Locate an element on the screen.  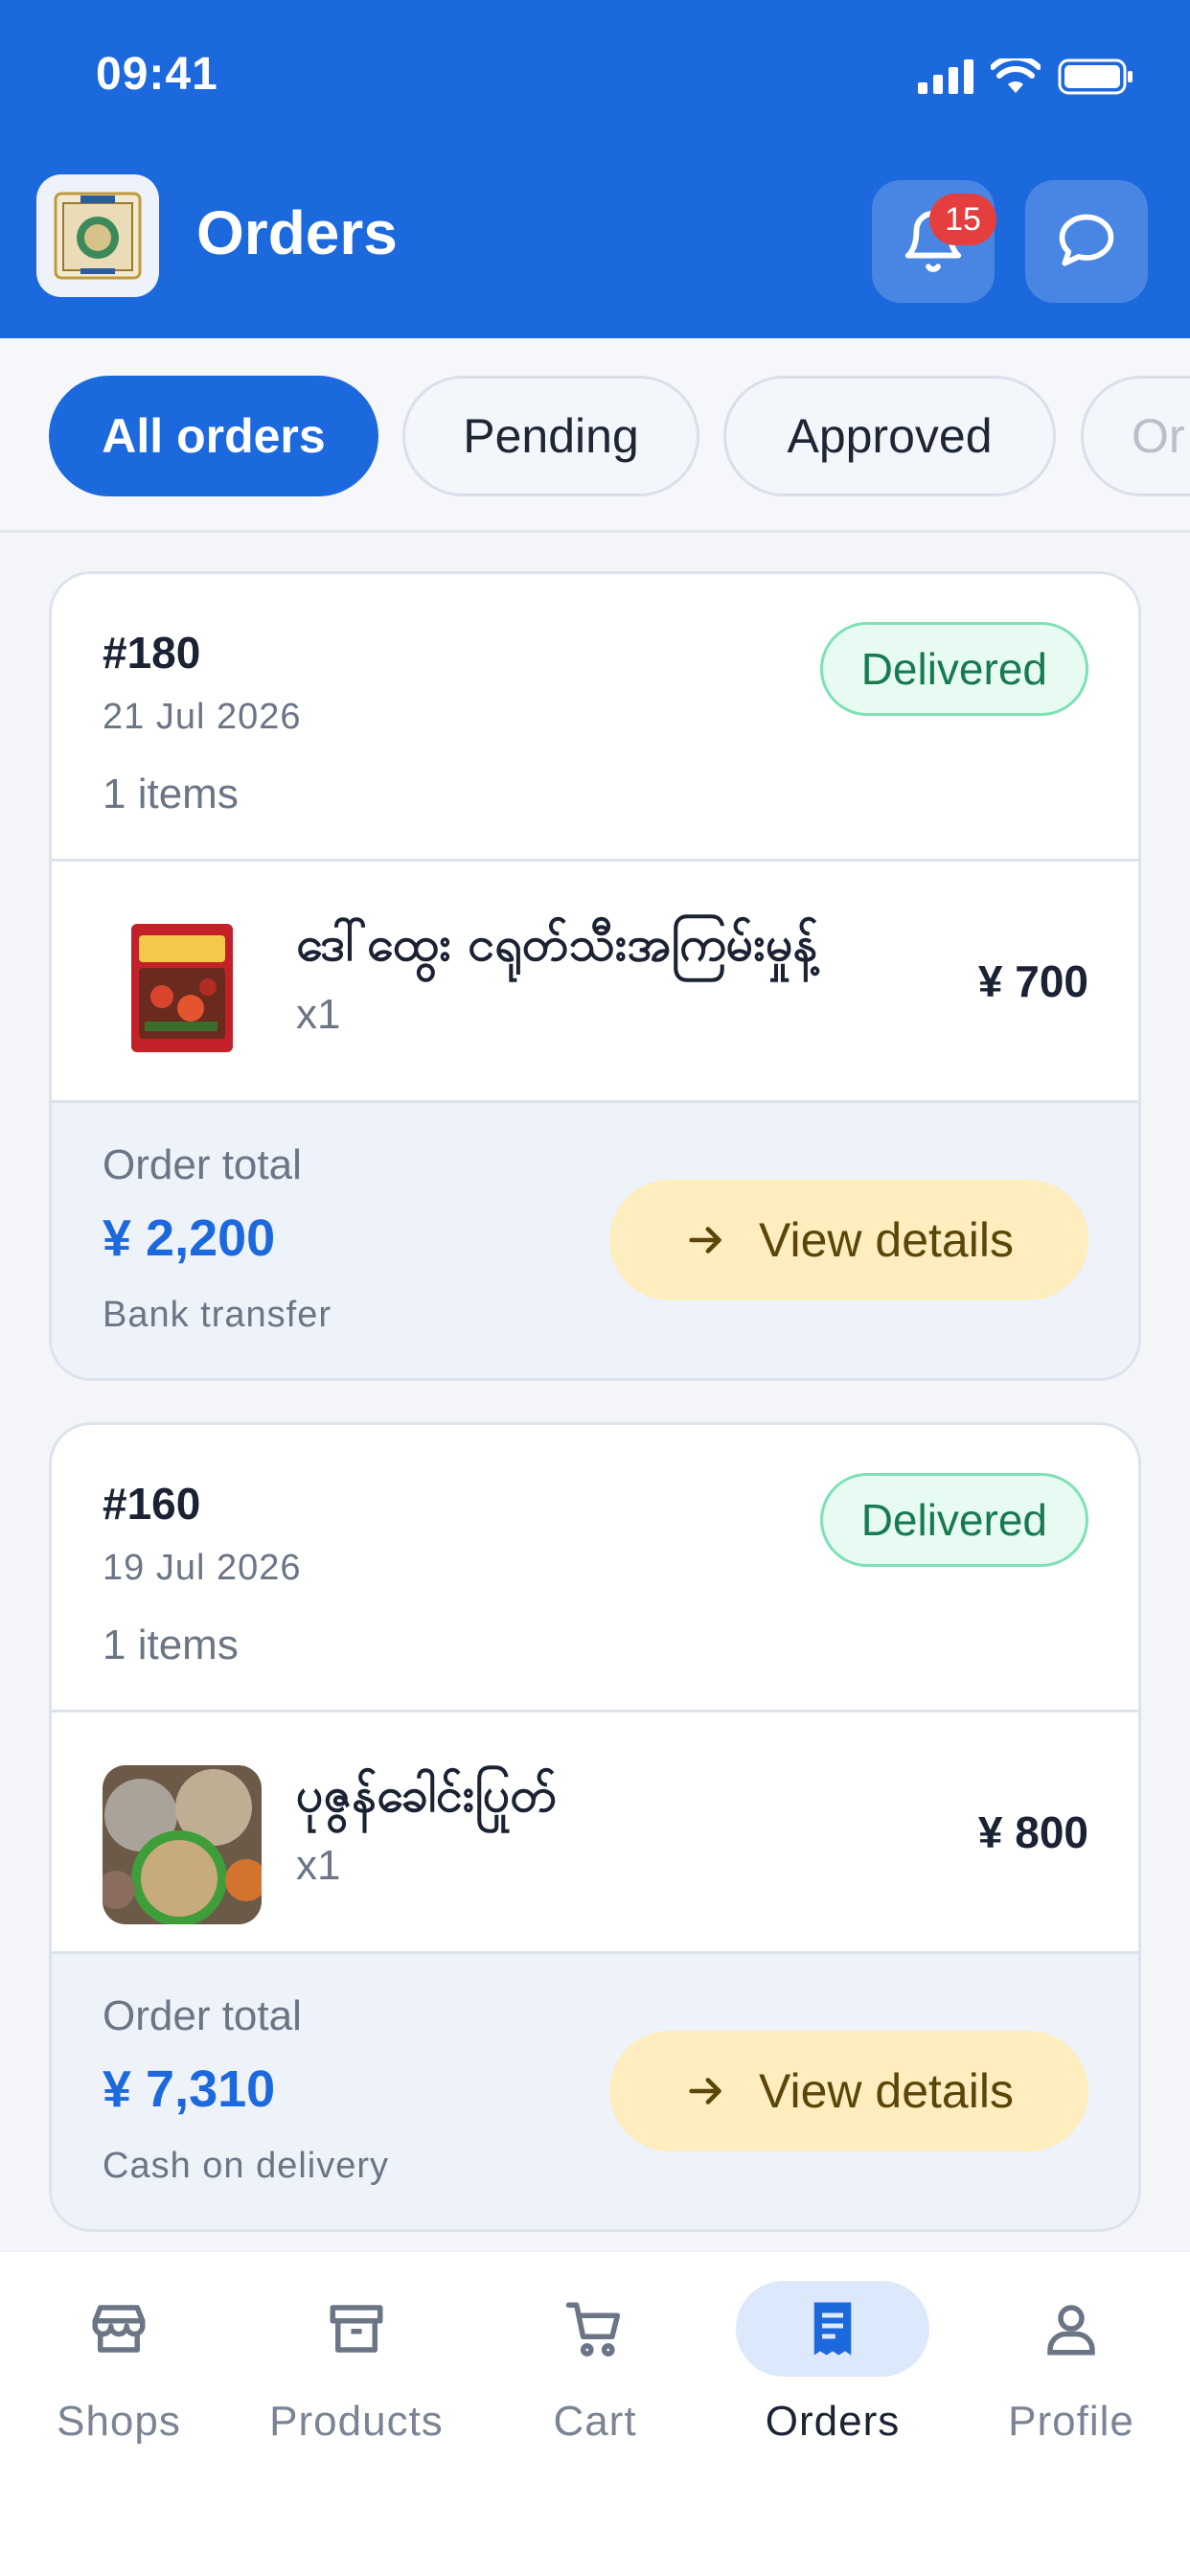
nav-item-shops: Shops is located at coordinates (119, 2376).